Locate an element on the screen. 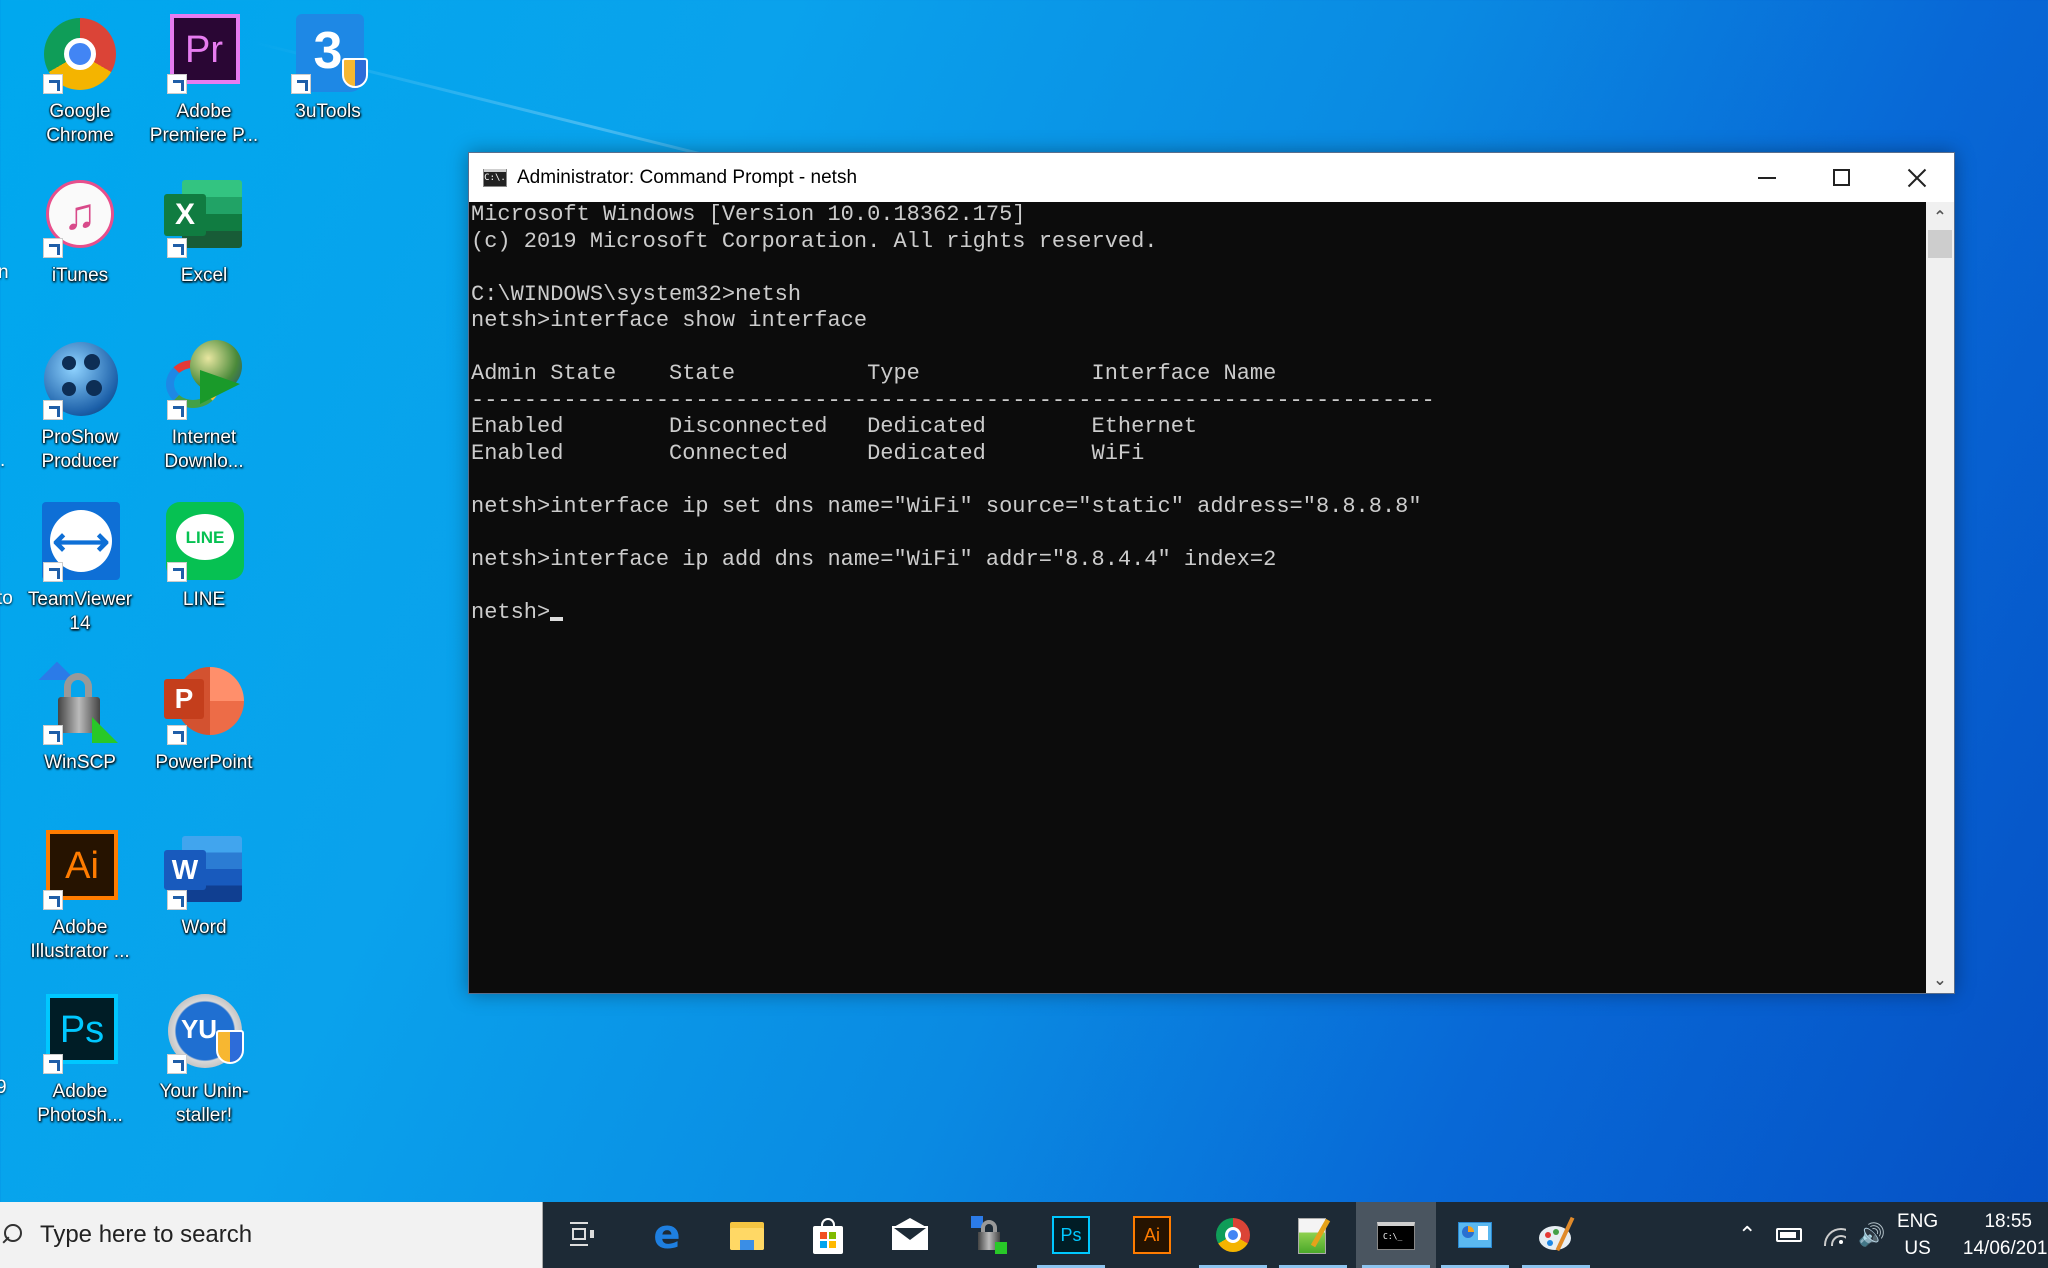 Image resolution: width=2048 pixels, height=1268 pixels. desktop-icon-google-chrome: Google Chrome is located at coordinates (80, 81).